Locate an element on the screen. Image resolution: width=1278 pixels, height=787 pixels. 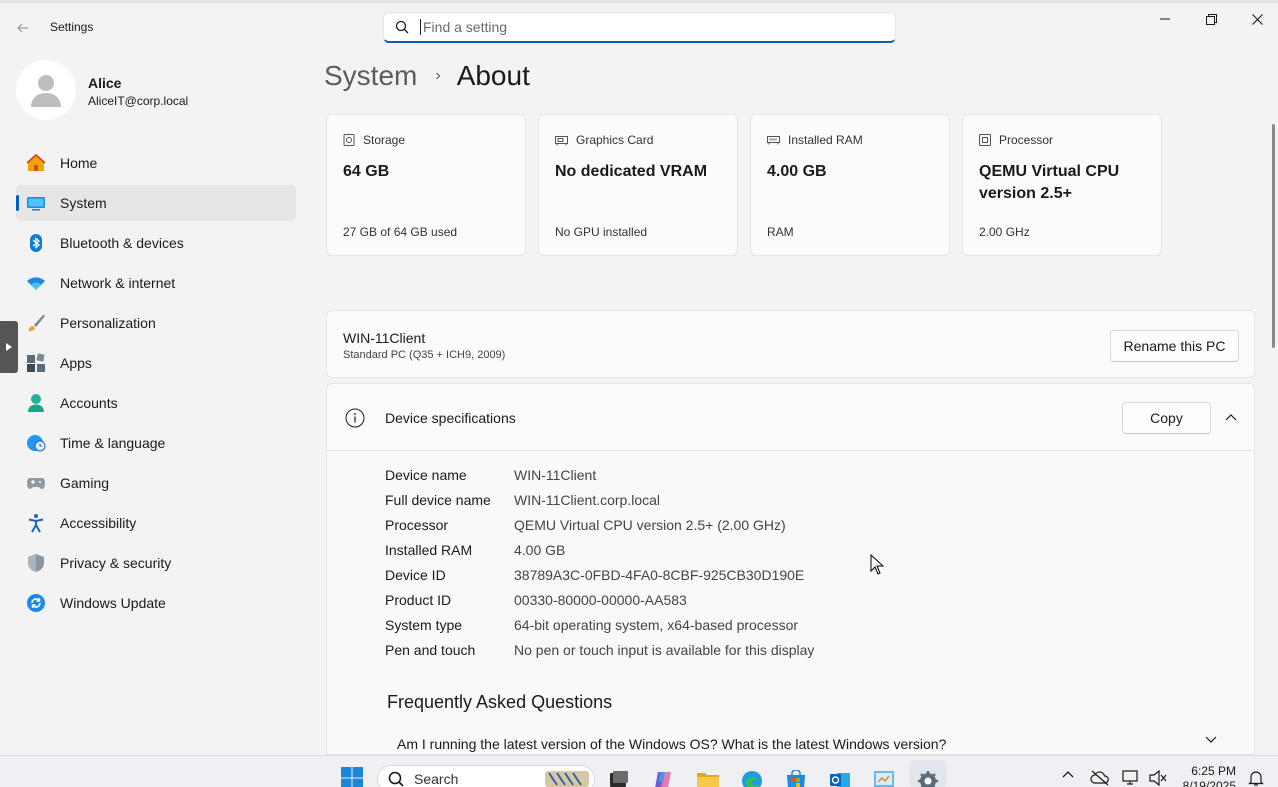
sidebar-item-network: Network & internet is located at coordinates (156, 283).